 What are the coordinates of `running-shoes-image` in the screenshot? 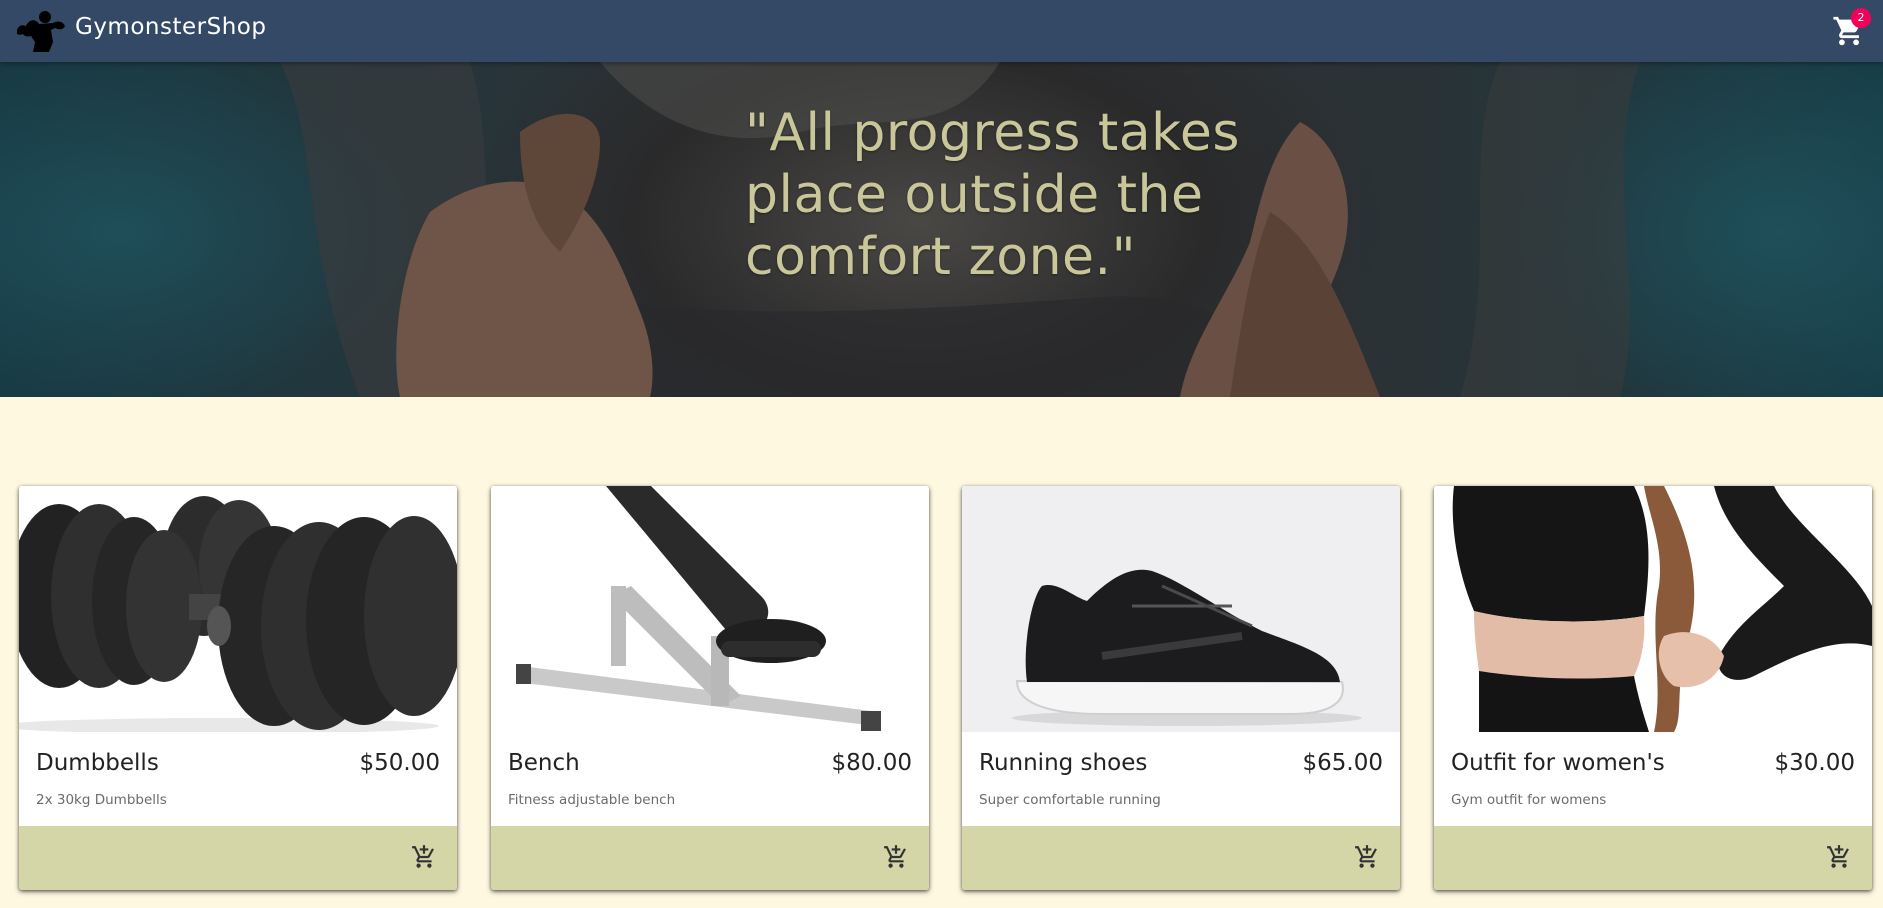 It's located at (1181, 609).